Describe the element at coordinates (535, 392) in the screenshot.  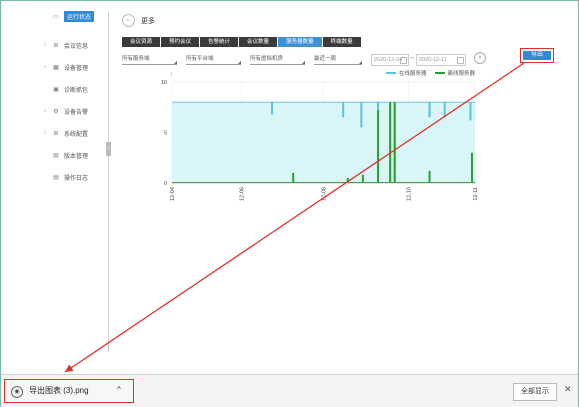
I see `show-all-button: 全部显示` at that location.